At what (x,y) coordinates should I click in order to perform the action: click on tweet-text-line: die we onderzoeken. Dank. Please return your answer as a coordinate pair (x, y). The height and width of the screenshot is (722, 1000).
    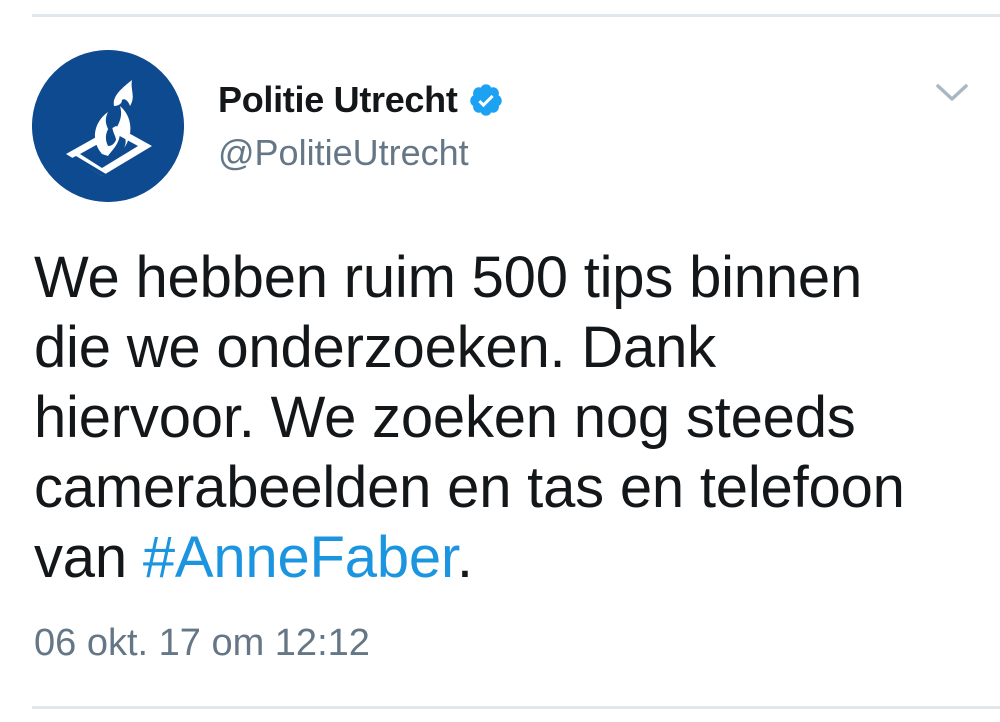
    Looking at the image, I should click on (375, 347).